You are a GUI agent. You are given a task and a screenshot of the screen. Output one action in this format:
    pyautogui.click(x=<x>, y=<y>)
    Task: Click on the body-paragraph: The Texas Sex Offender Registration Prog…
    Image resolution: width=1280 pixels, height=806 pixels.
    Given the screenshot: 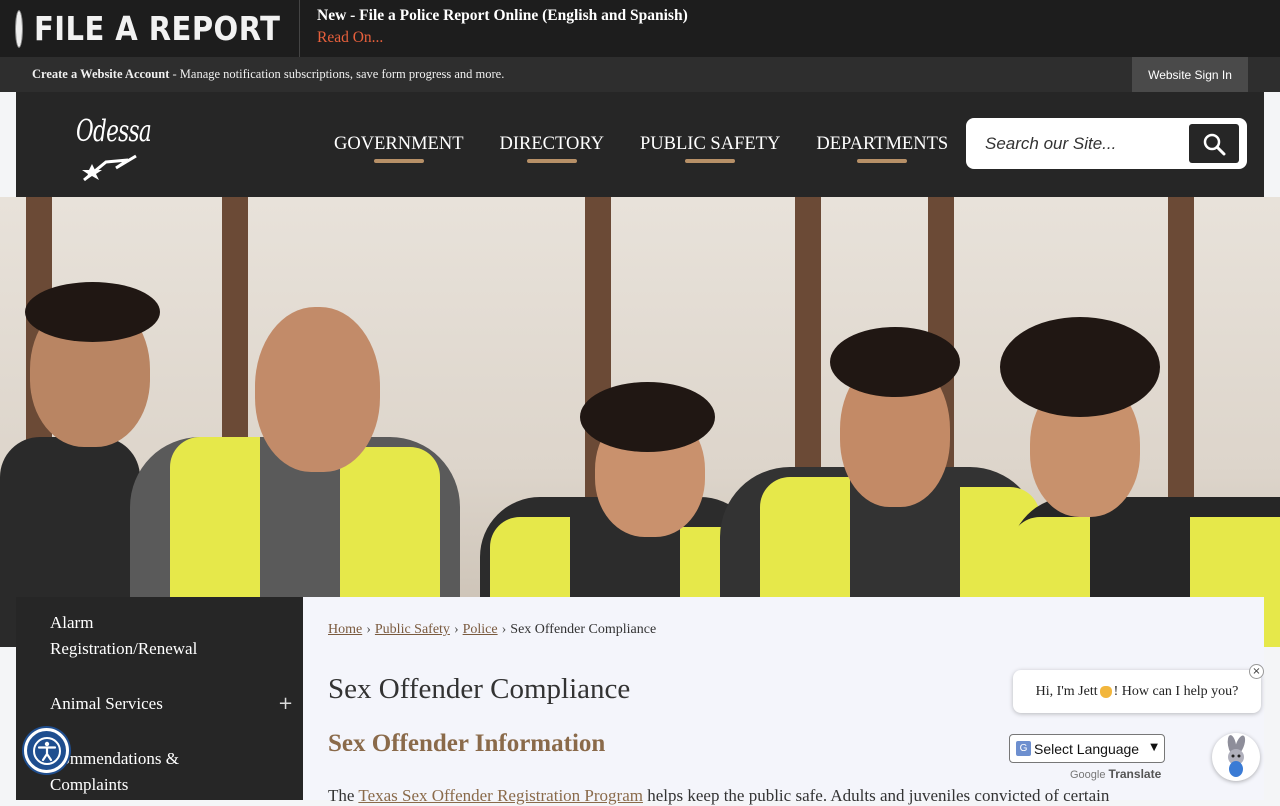 What is the action you would take?
    pyautogui.click(x=793, y=796)
    